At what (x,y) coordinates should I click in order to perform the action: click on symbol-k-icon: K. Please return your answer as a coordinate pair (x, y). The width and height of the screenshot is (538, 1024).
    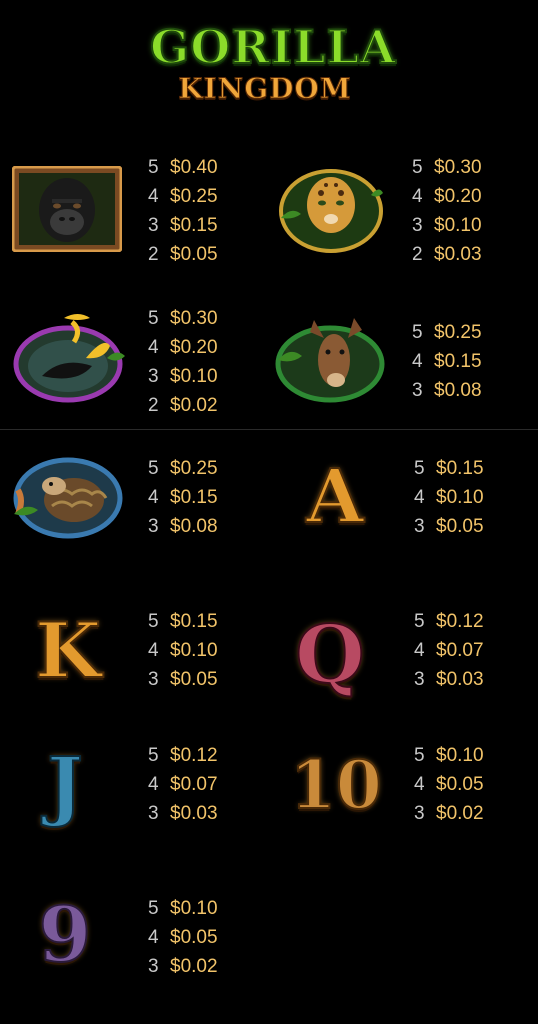
    Looking at the image, I should click on (68, 650).